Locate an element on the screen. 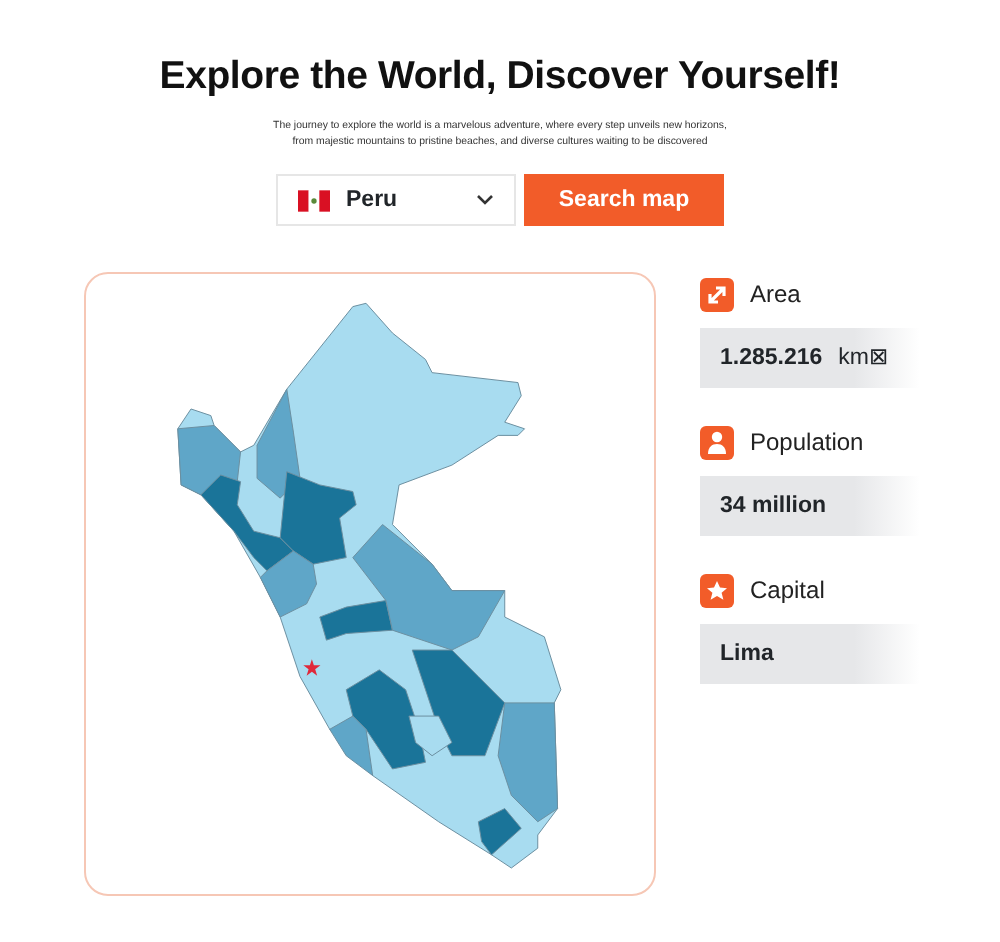 The height and width of the screenshot is (942, 1000). fact-label: Area is located at coordinates (775, 295).